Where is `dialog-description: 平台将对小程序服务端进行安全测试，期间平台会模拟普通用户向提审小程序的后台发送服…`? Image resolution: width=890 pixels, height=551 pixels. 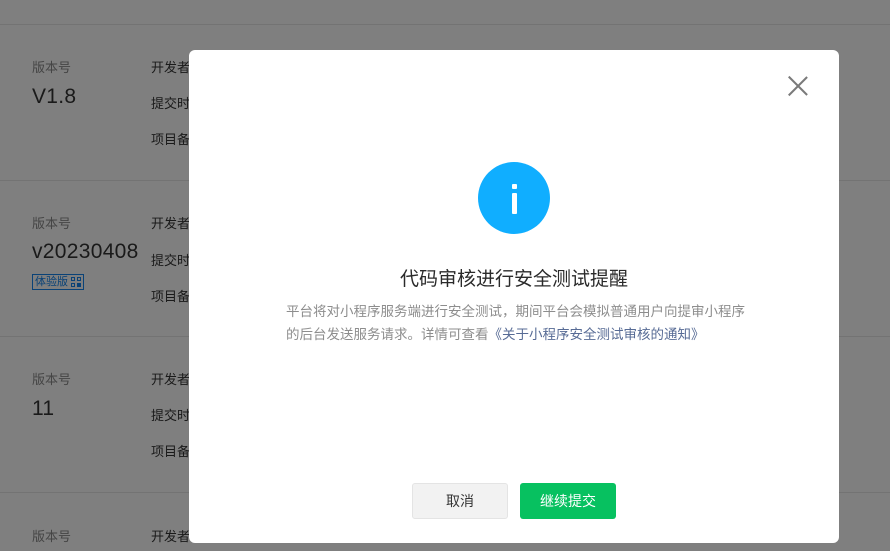 dialog-description: 平台将对小程序服务端进行安全测试，期间平台会模拟普通用户向提审小程序的后台发送服… is located at coordinates (516, 323).